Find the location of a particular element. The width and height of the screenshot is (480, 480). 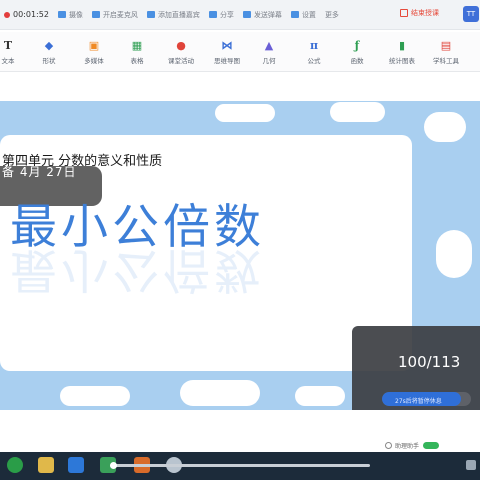

tool-label: 课堂活动 is located at coordinates (181, 61).